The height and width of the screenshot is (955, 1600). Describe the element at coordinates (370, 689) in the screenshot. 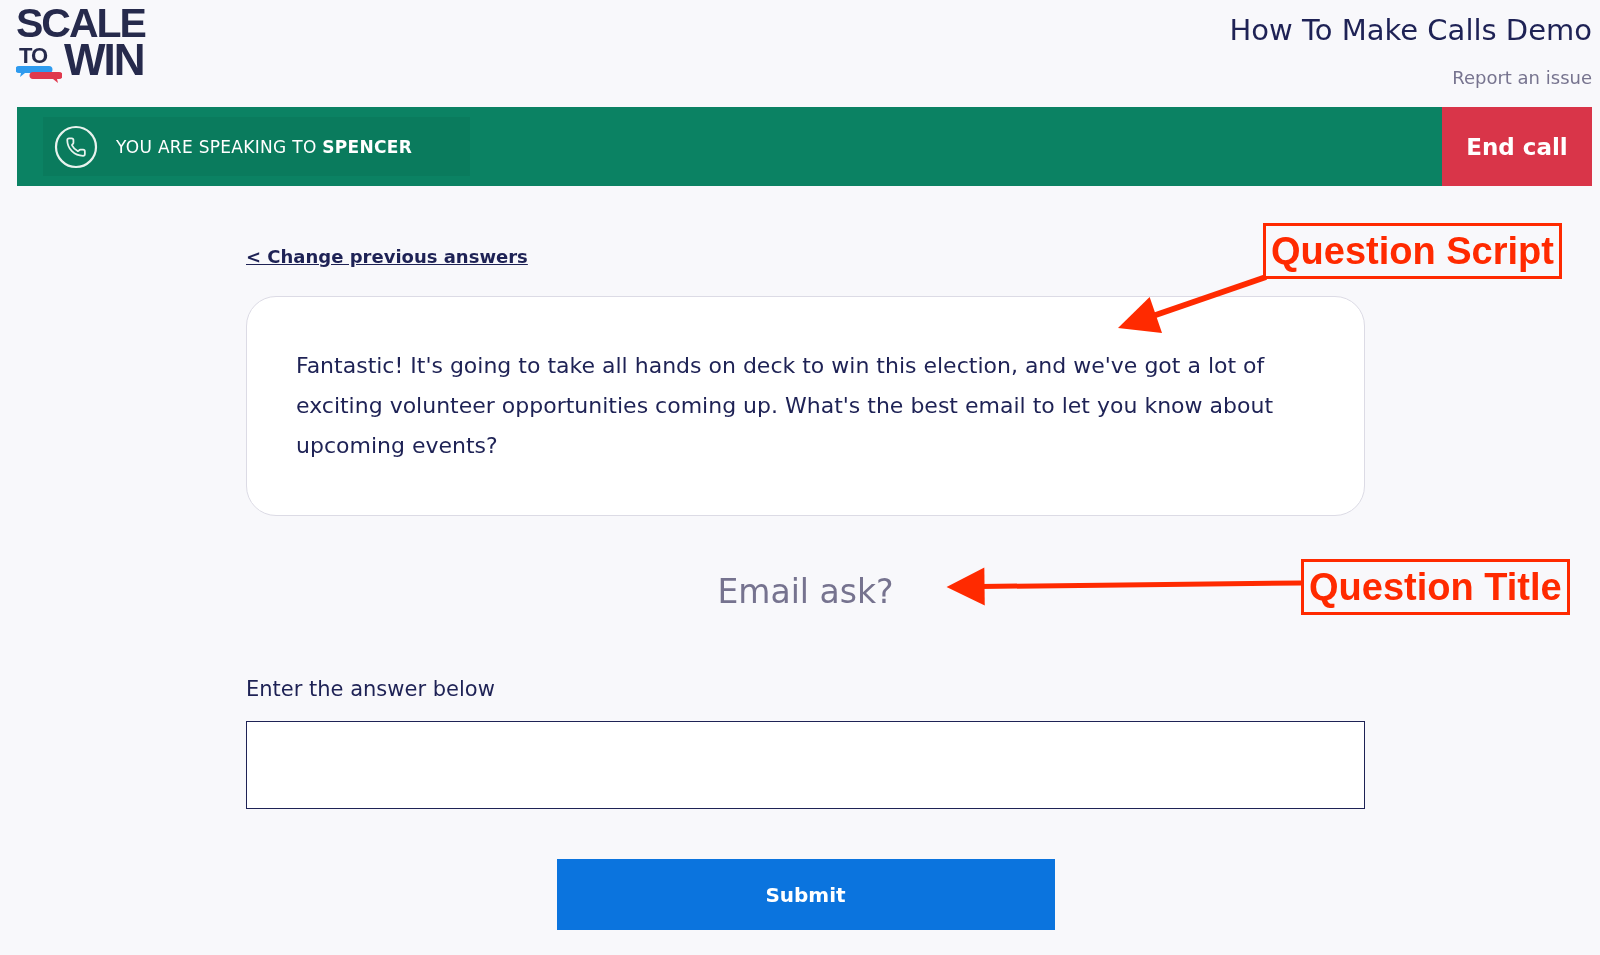

I see `answer-label: Enter the answer below` at that location.